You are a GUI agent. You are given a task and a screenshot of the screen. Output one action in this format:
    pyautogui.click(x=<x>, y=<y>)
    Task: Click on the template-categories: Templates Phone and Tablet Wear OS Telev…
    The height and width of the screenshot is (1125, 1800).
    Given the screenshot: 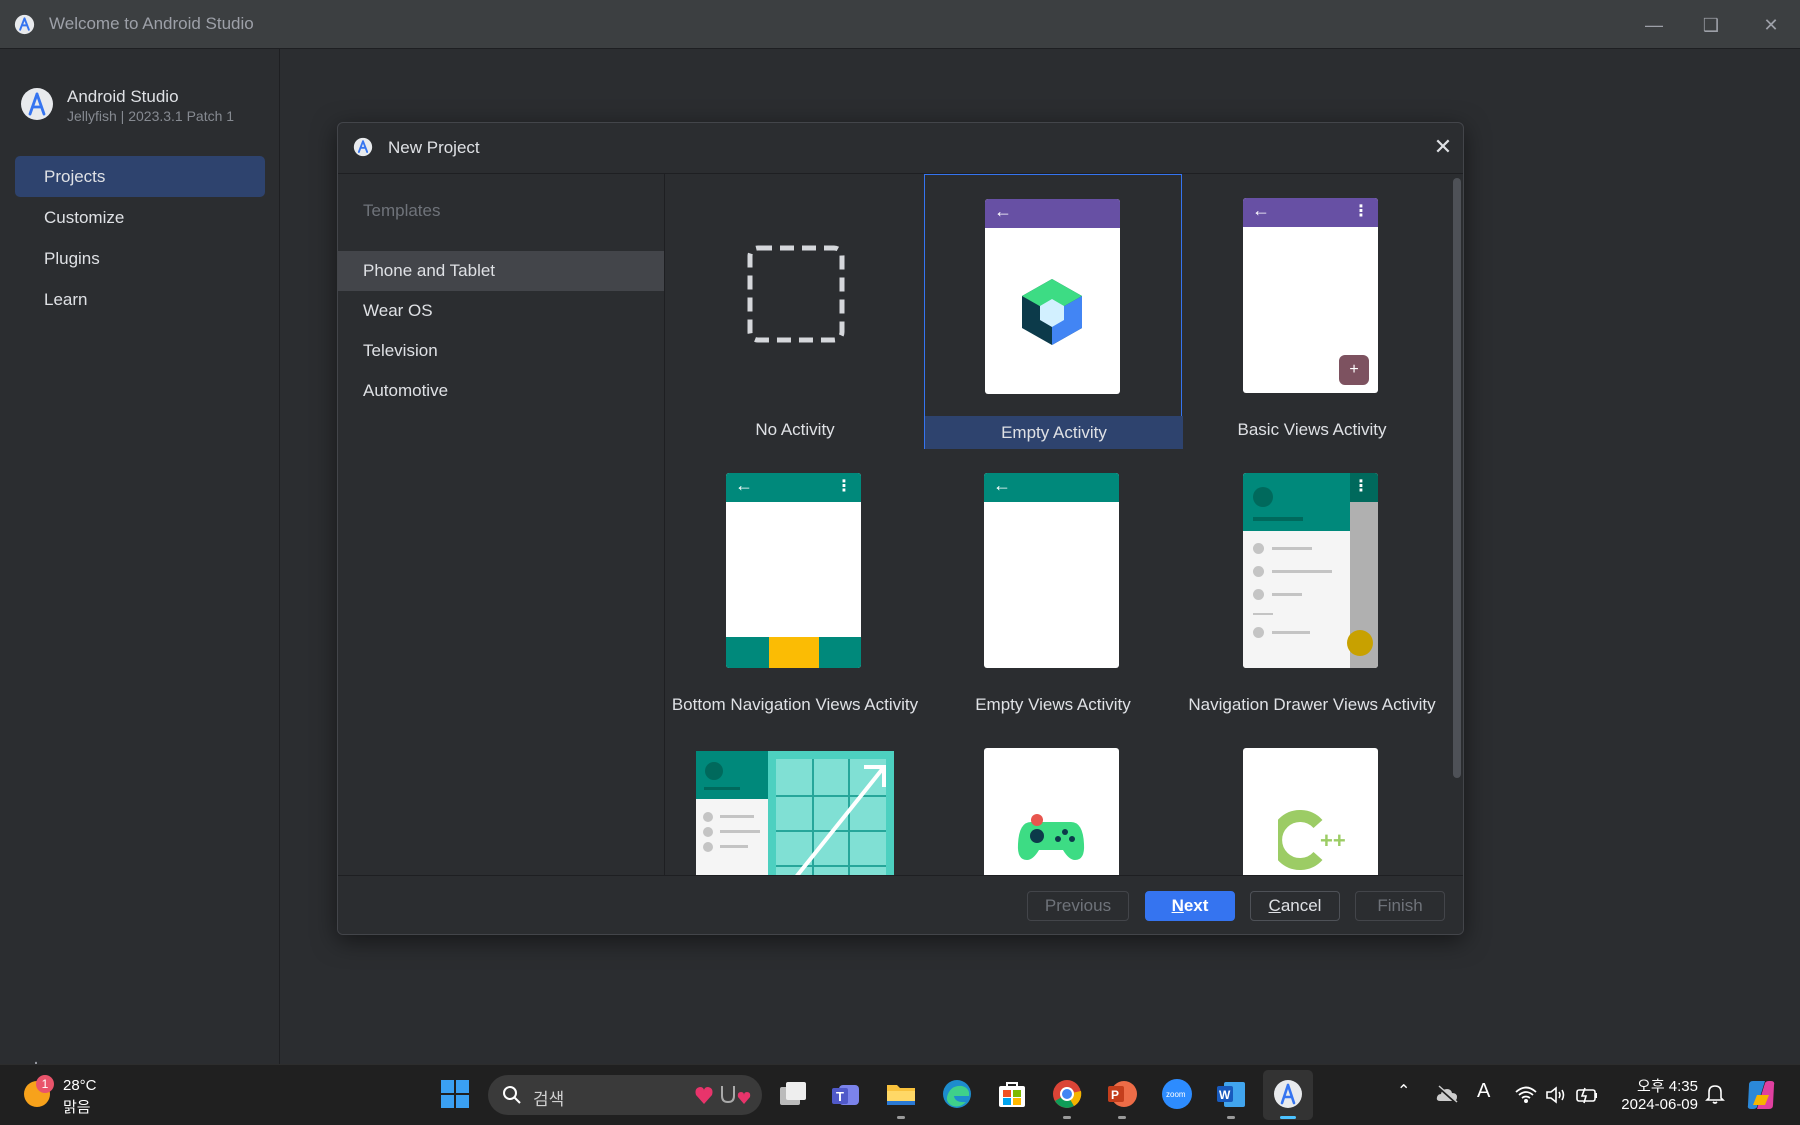 What is the action you would take?
    pyautogui.click(x=501, y=525)
    